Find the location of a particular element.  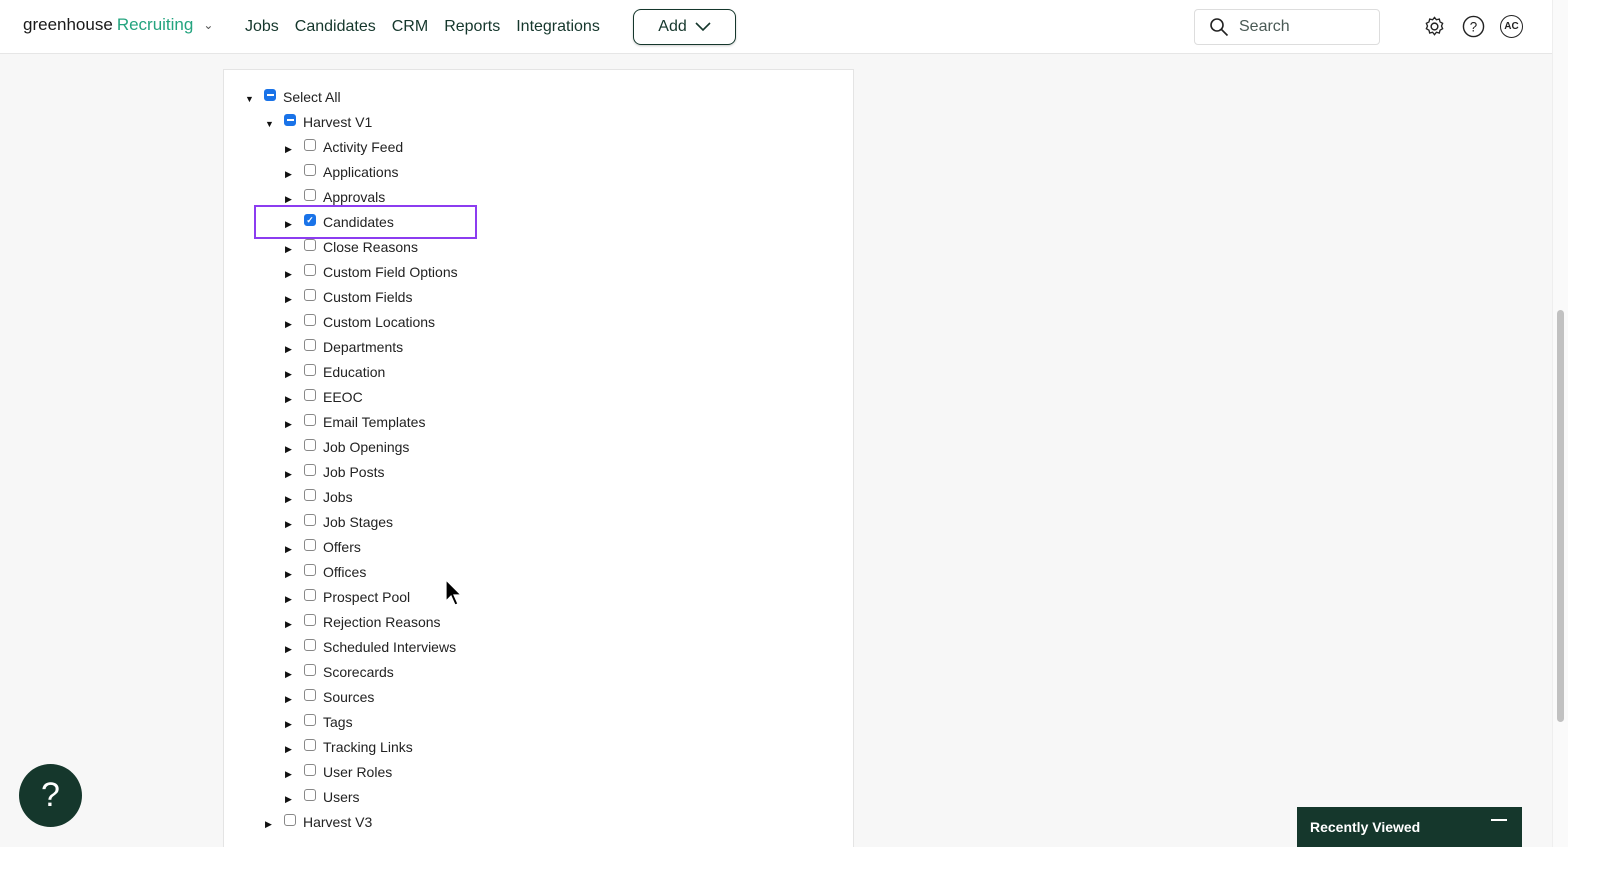

tree-item: ▶ Jobs is located at coordinates (319, 497).